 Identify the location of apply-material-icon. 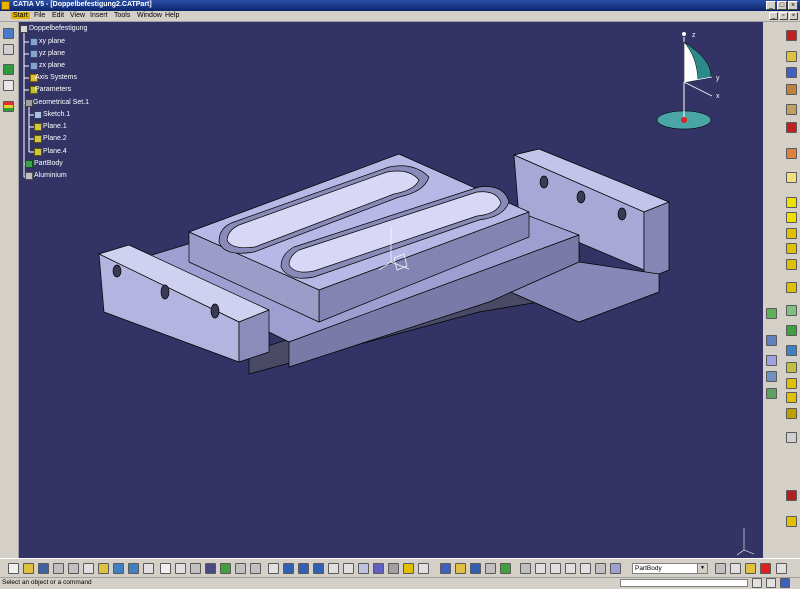
(720, 568).